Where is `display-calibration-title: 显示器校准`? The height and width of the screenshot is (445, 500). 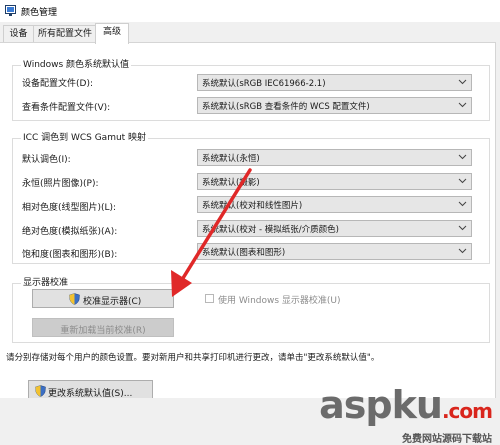 display-calibration-title: 显示器校准 is located at coordinates (46, 281).